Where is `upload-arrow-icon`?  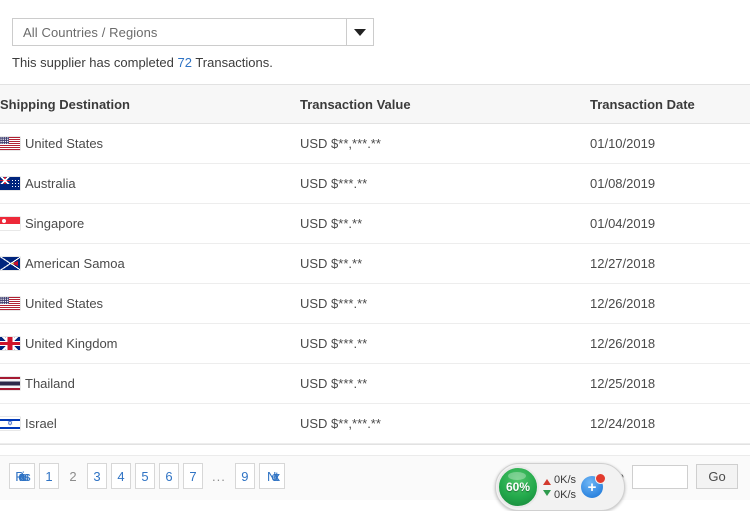
upload-arrow-icon is located at coordinates (547, 481).